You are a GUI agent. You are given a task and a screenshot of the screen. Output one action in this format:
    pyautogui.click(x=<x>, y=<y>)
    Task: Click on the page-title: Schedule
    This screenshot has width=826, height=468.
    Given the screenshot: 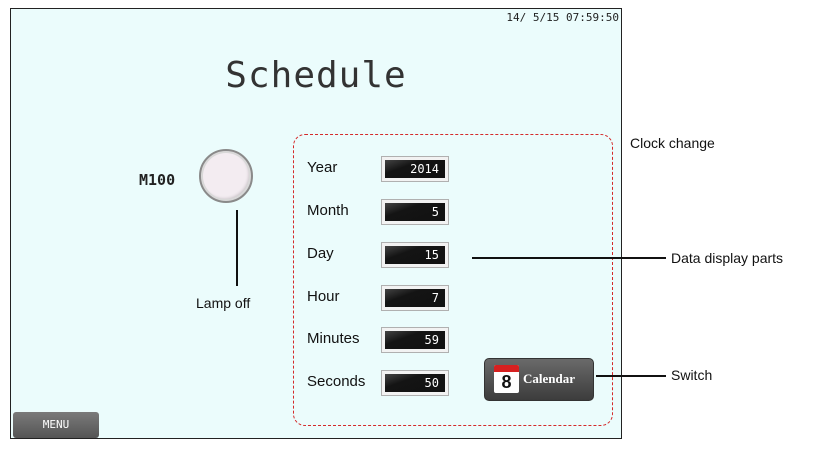 What is the action you would take?
    pyautogui.click(x=316, y=75)
    